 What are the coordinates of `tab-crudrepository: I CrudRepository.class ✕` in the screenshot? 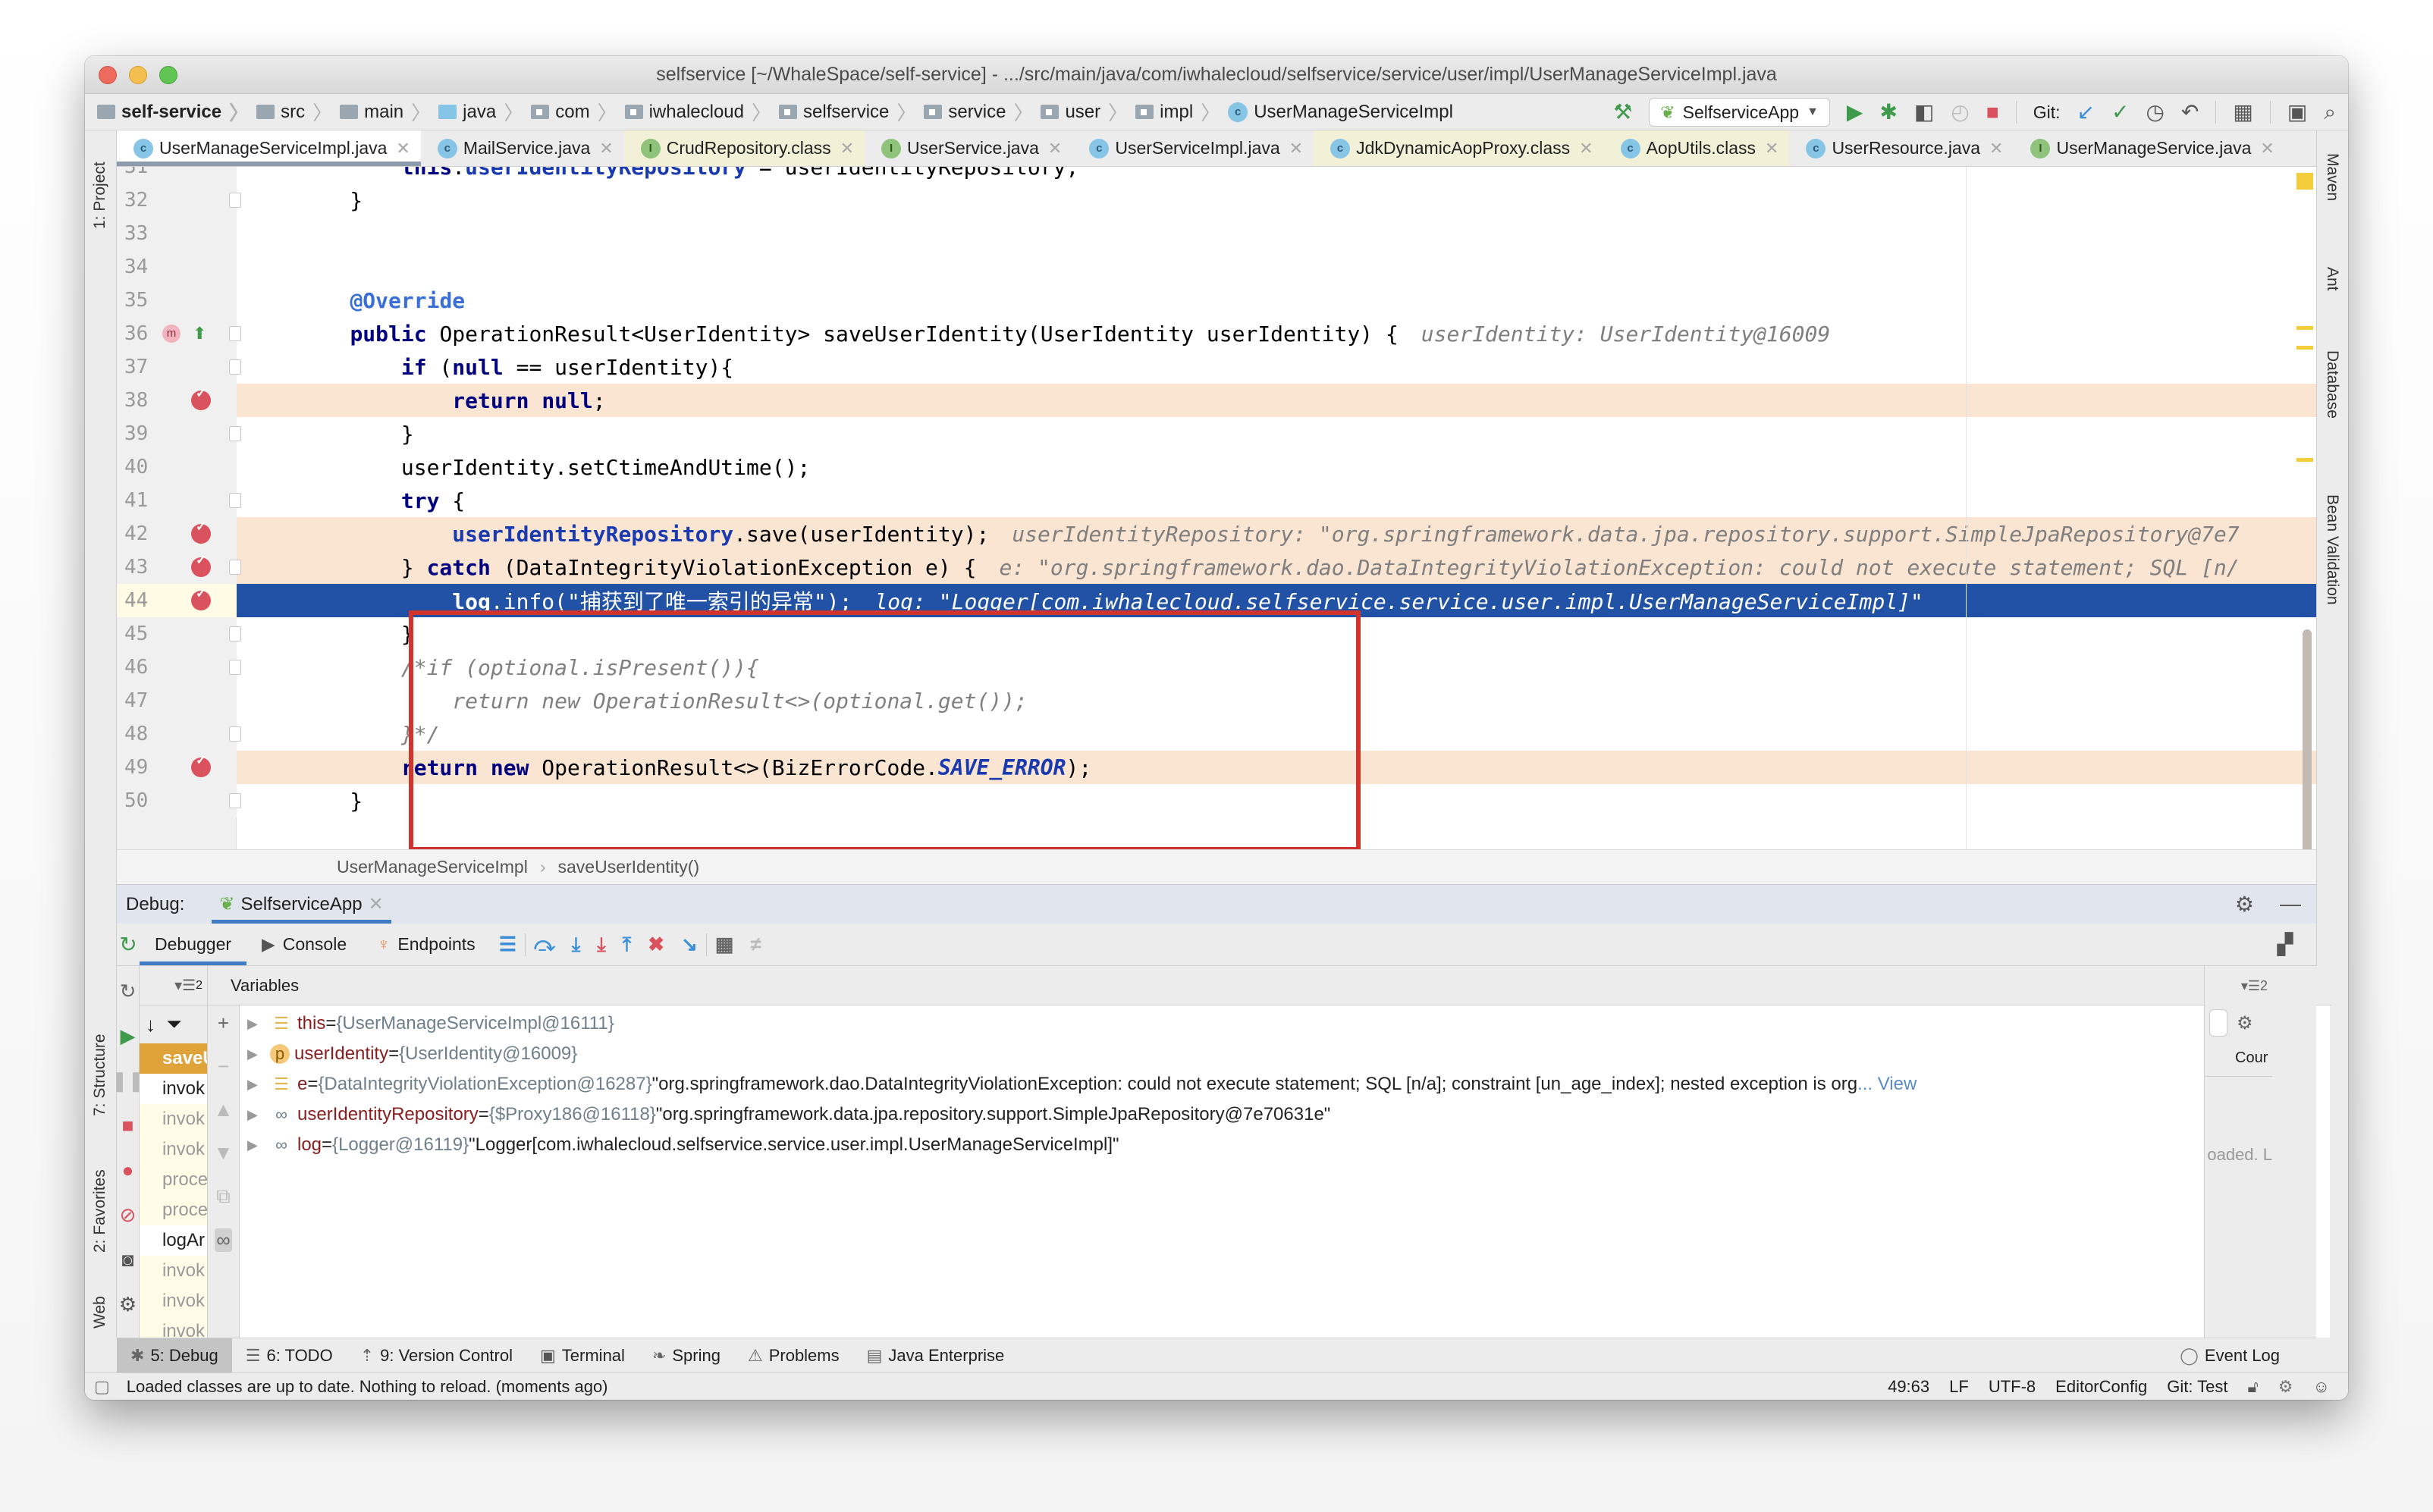 It's located at (744, 148).